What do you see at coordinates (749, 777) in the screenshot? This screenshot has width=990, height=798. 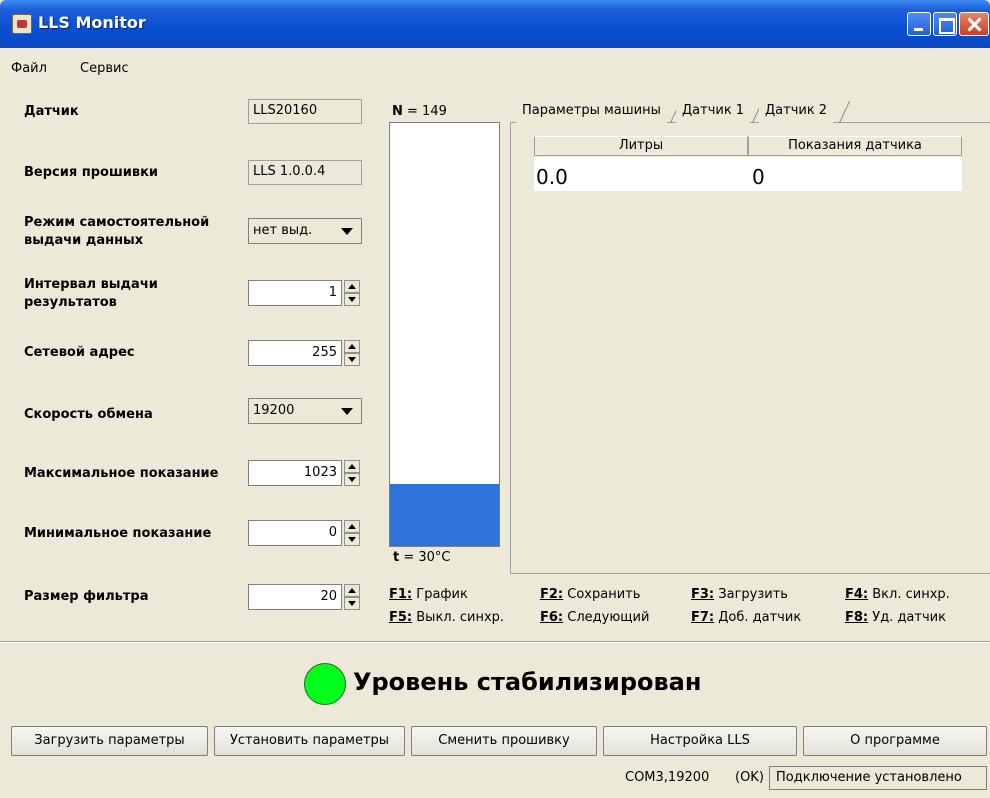 I see `port-status: (OK)` at bounding box center [749, 777].